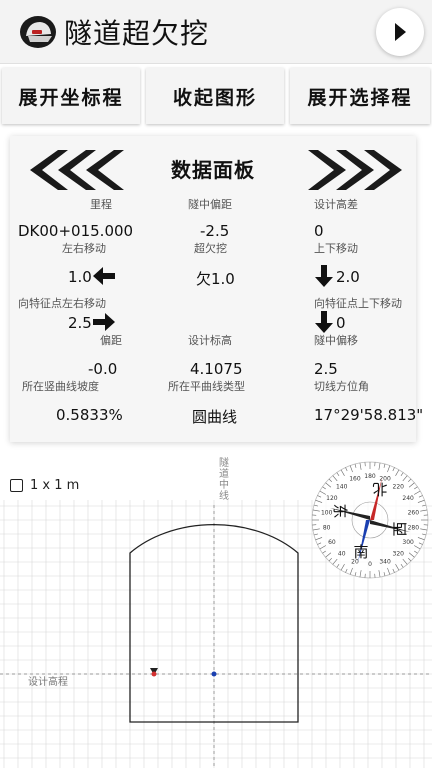 Image resolution: width=432 pixels, height=768 pixels. What do you see at coordinates (360, 96) in the screenshot?
I see `expand-select-button: 展开选择程` at bounding box center [360, 96].